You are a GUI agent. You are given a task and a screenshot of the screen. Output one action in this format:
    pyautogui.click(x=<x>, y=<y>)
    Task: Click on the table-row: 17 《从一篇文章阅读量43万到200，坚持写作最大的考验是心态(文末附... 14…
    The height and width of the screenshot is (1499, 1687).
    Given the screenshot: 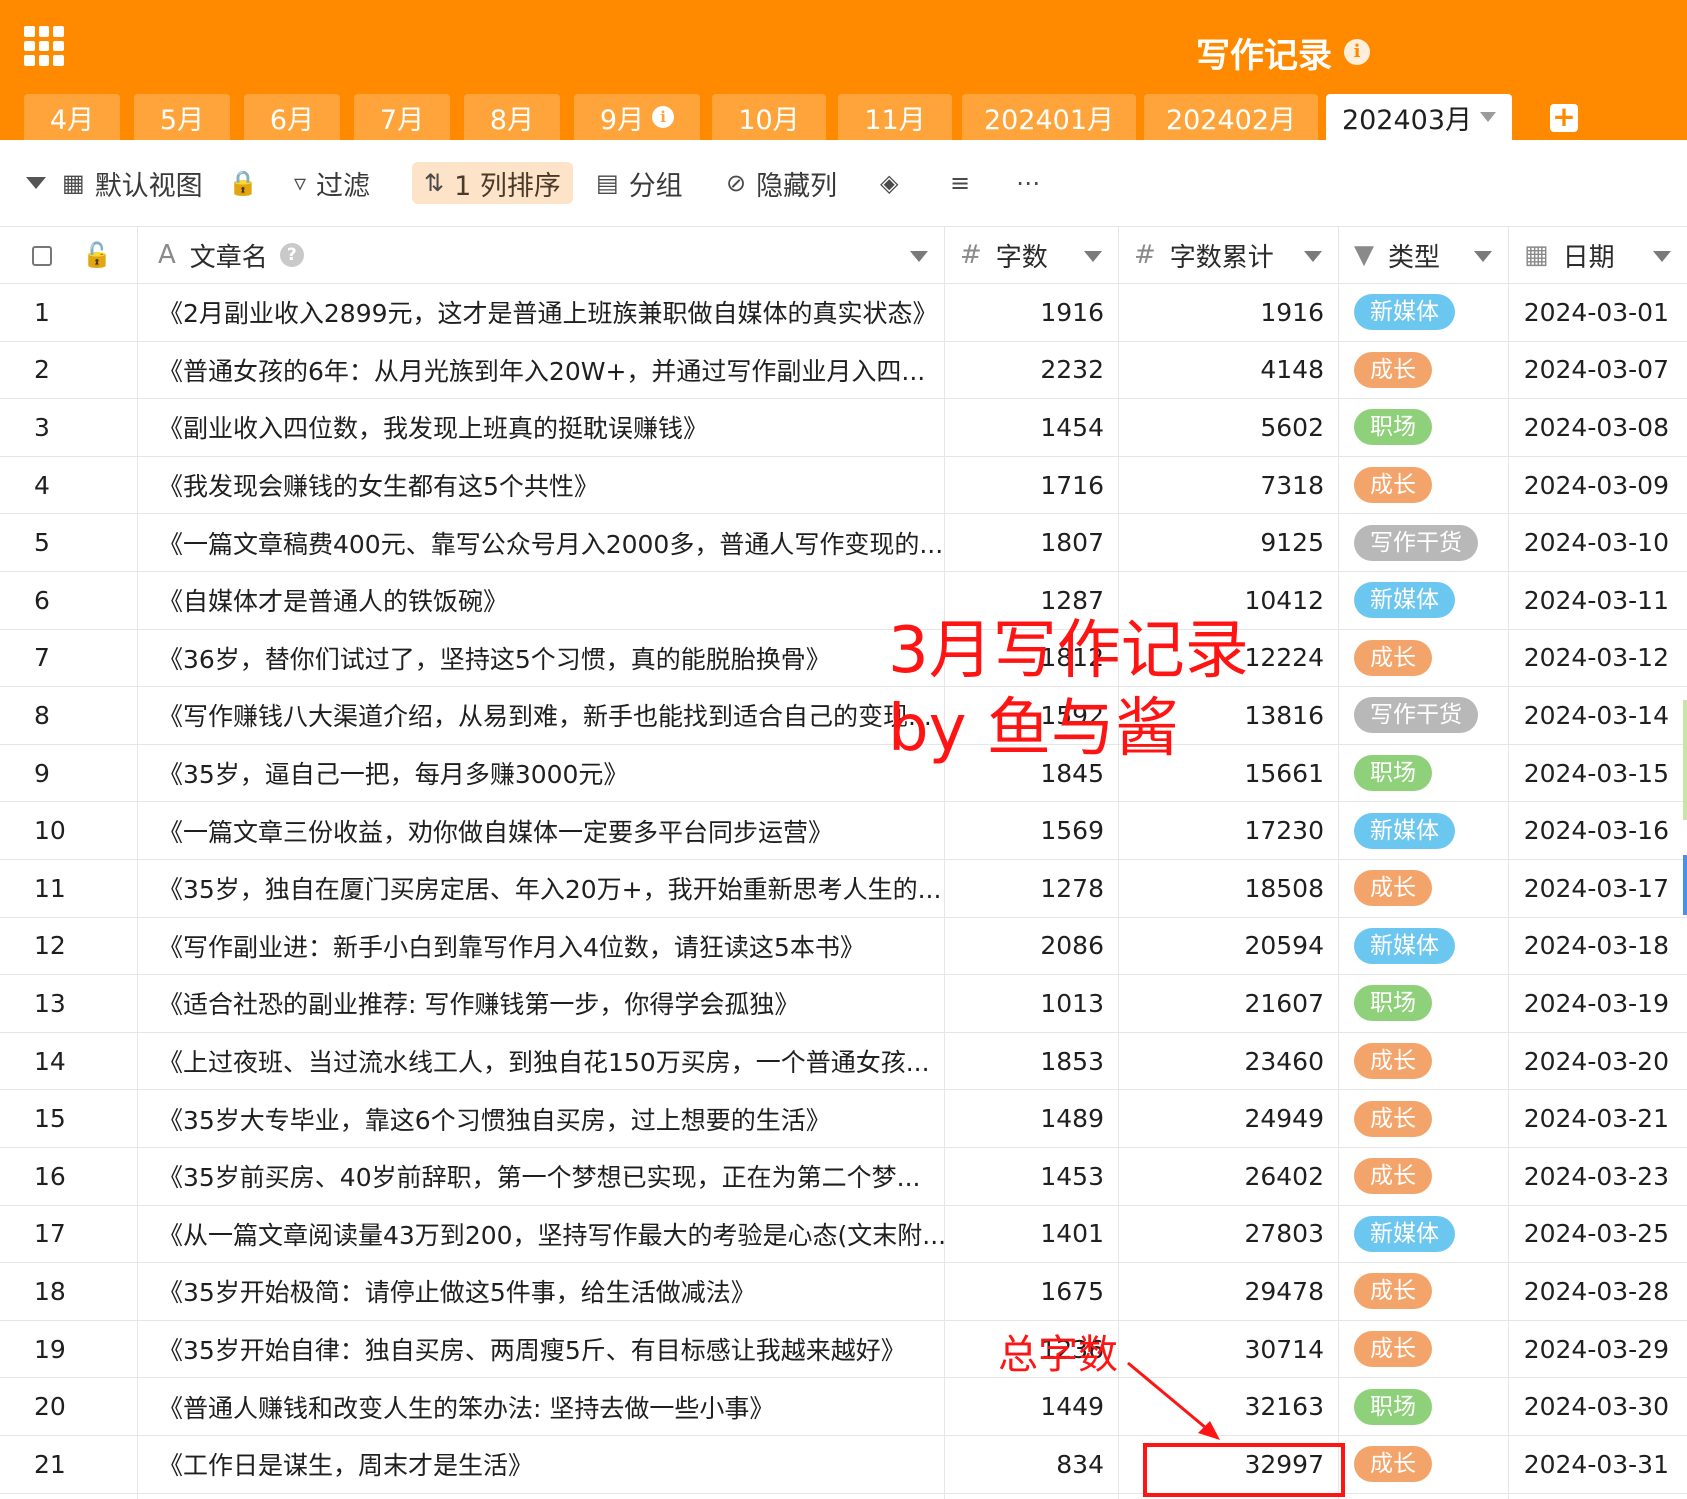 What is the action you would take?
    pyautogui.click(x=843, y=1235)
    